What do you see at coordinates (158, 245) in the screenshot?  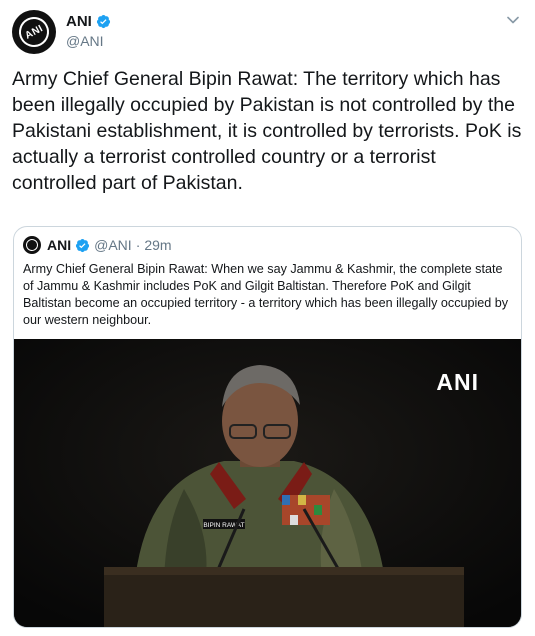 I see `quoted-tweet-time: 29m` at bounding box center [158, 245].